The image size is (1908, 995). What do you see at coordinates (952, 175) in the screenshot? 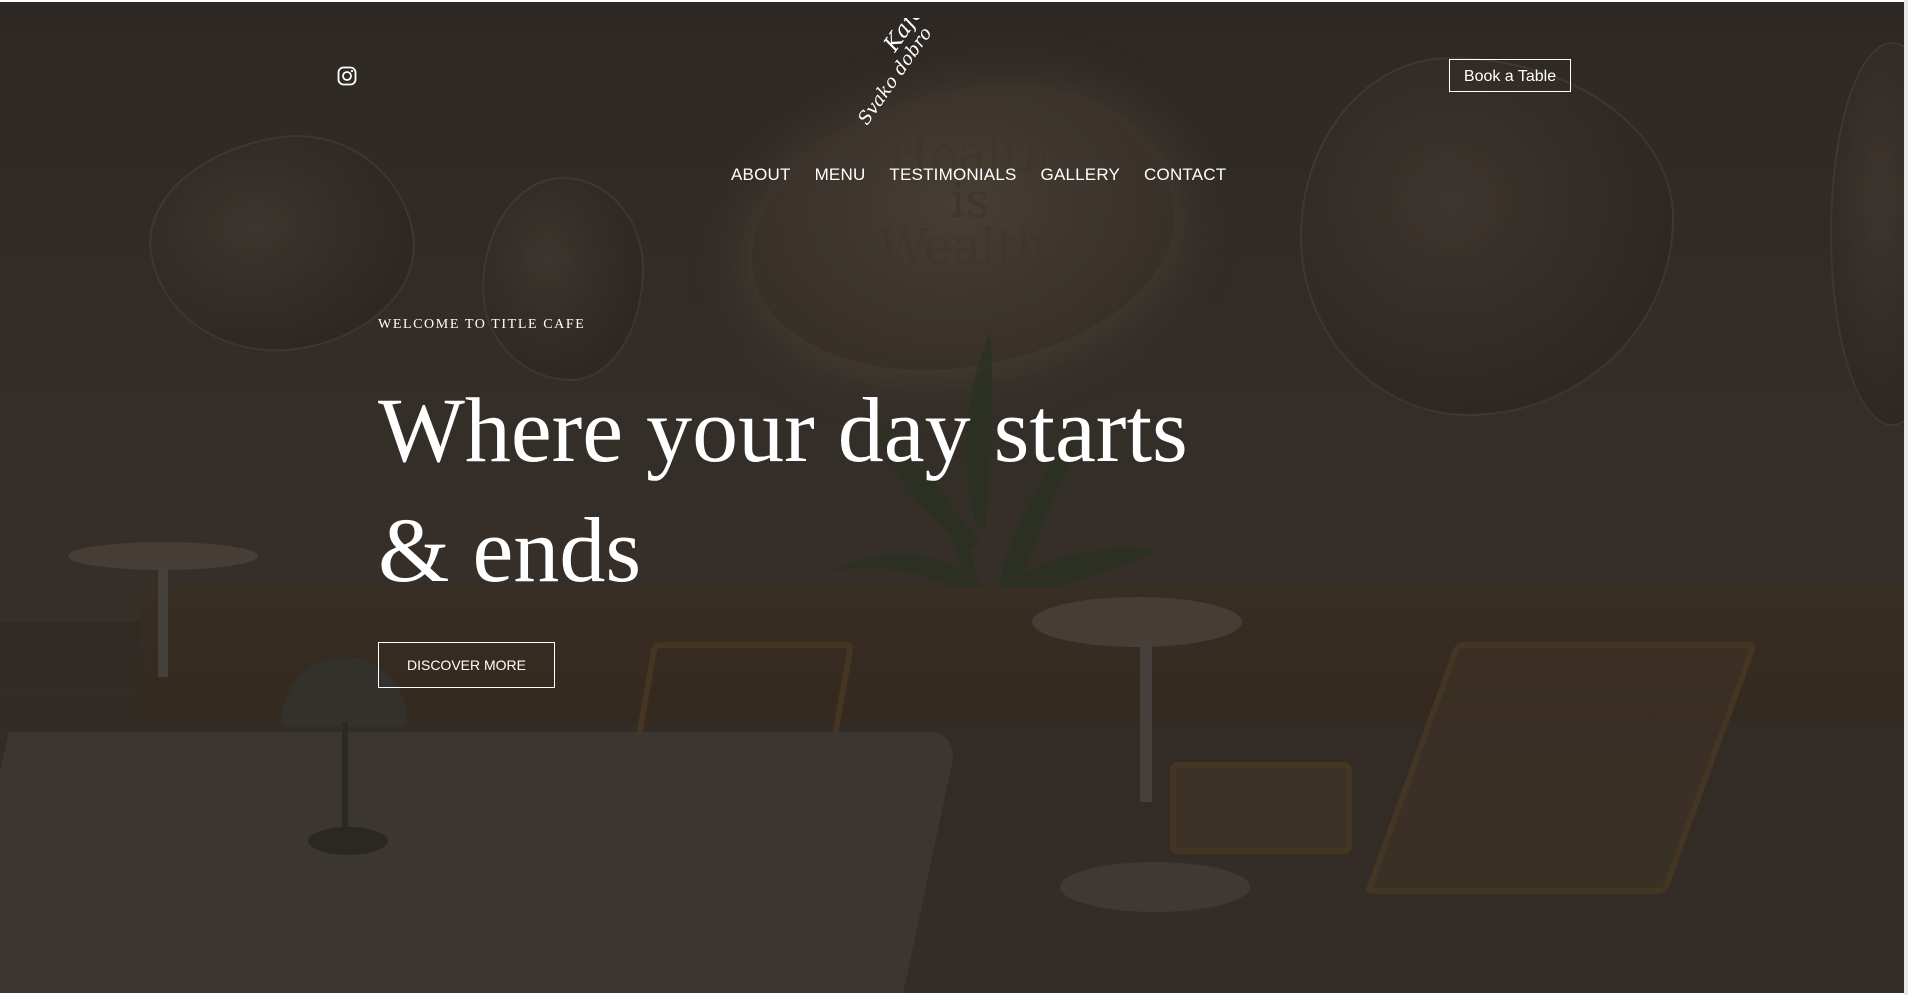
I see `nav-item-testimonials: TESTIMONIALS` at bounding box center [952, 175].